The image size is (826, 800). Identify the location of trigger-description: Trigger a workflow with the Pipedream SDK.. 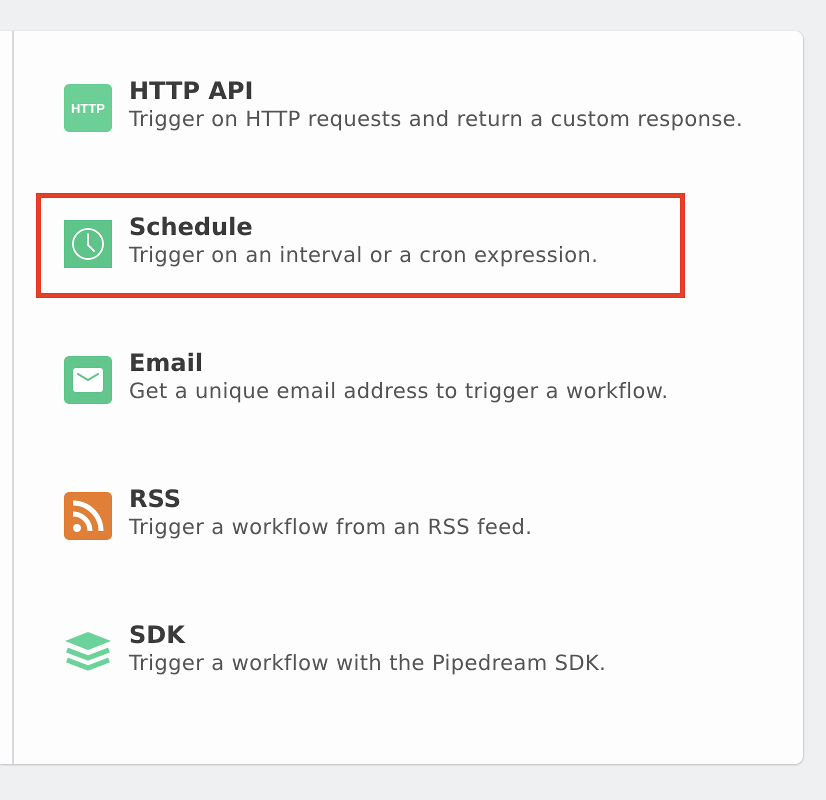
(367, 663).